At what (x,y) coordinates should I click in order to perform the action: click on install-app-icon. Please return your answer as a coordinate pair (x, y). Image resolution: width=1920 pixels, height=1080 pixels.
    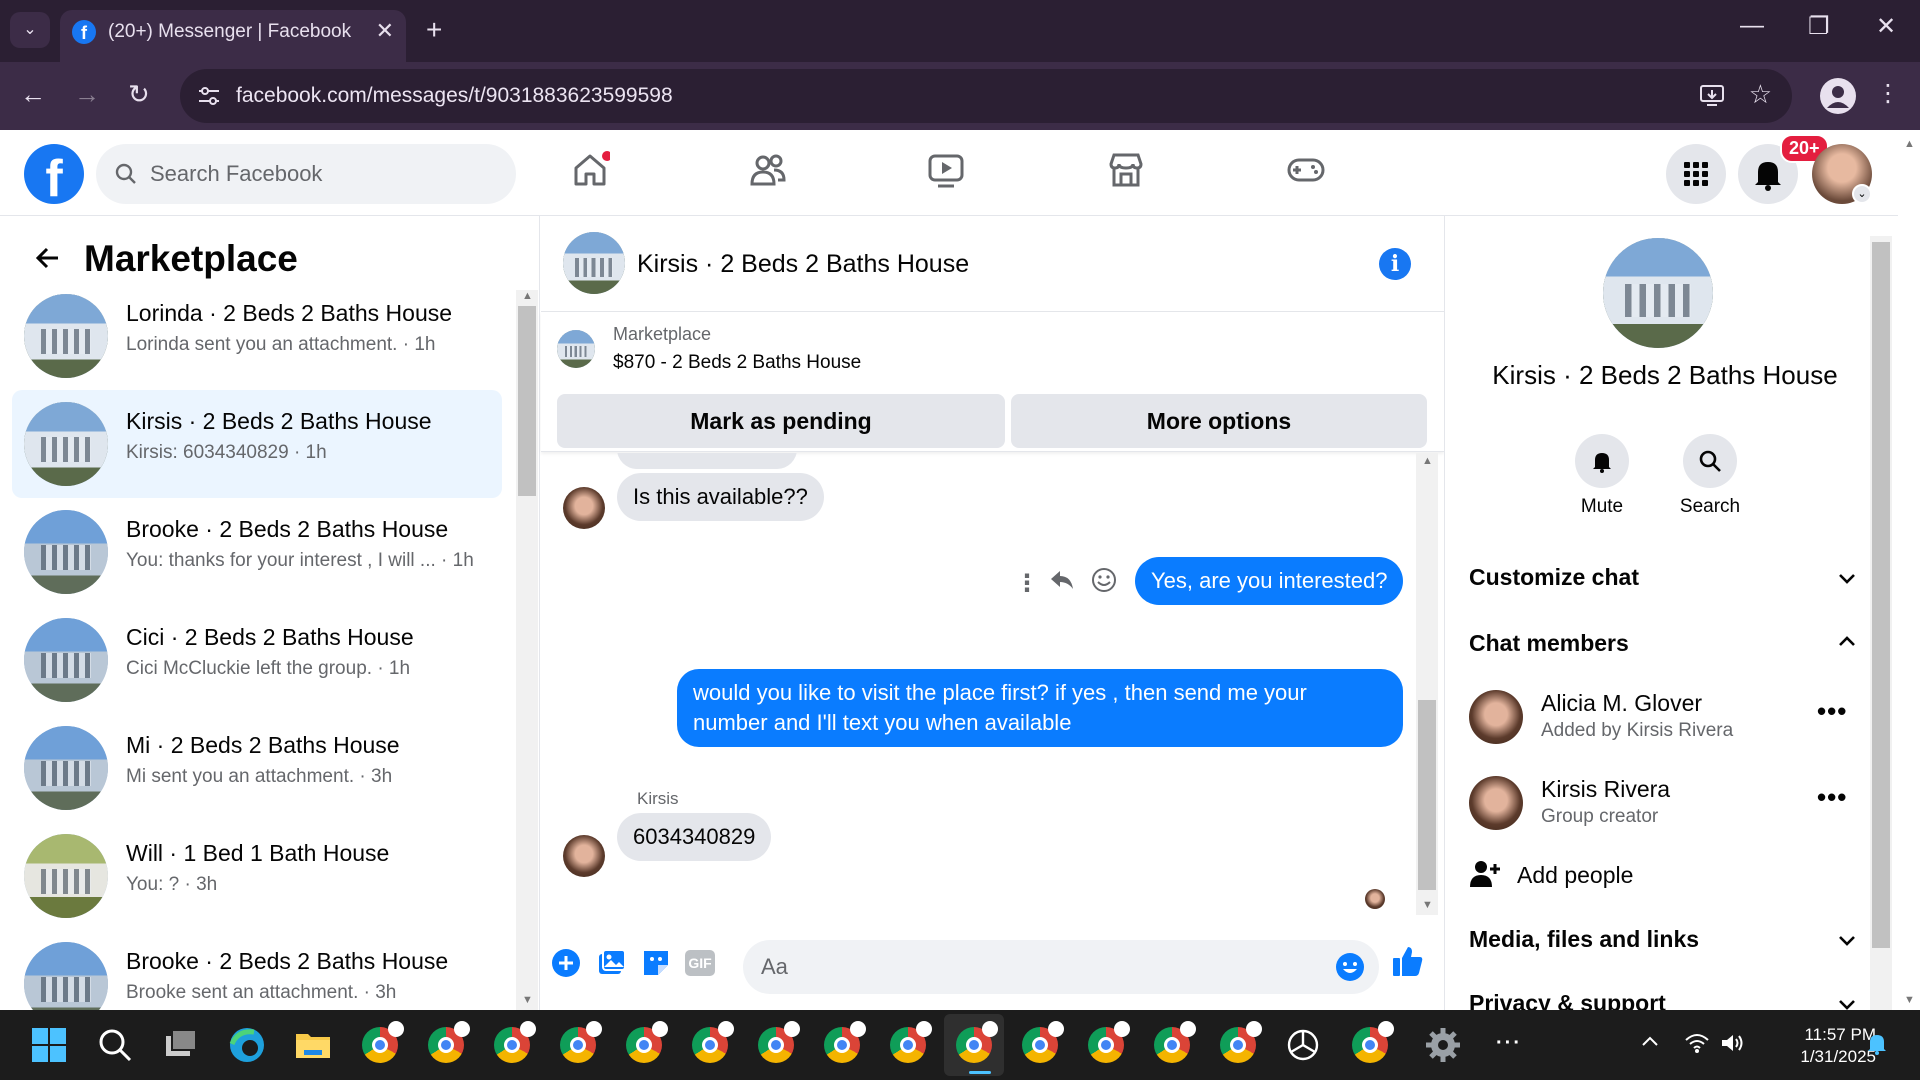
    Looking at the image, I should click on (1712, 95).